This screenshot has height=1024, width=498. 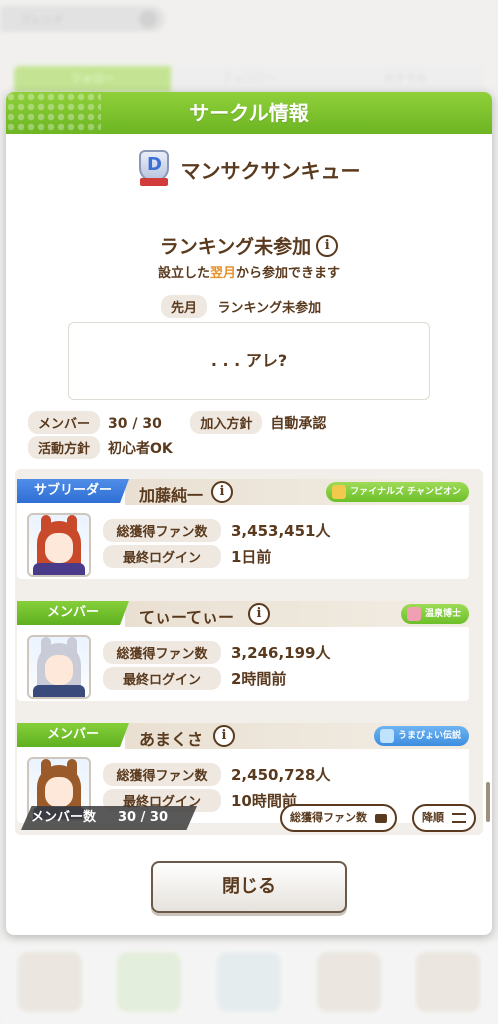 I want to click on uma-legend-icon, so click(x=386, y=736).